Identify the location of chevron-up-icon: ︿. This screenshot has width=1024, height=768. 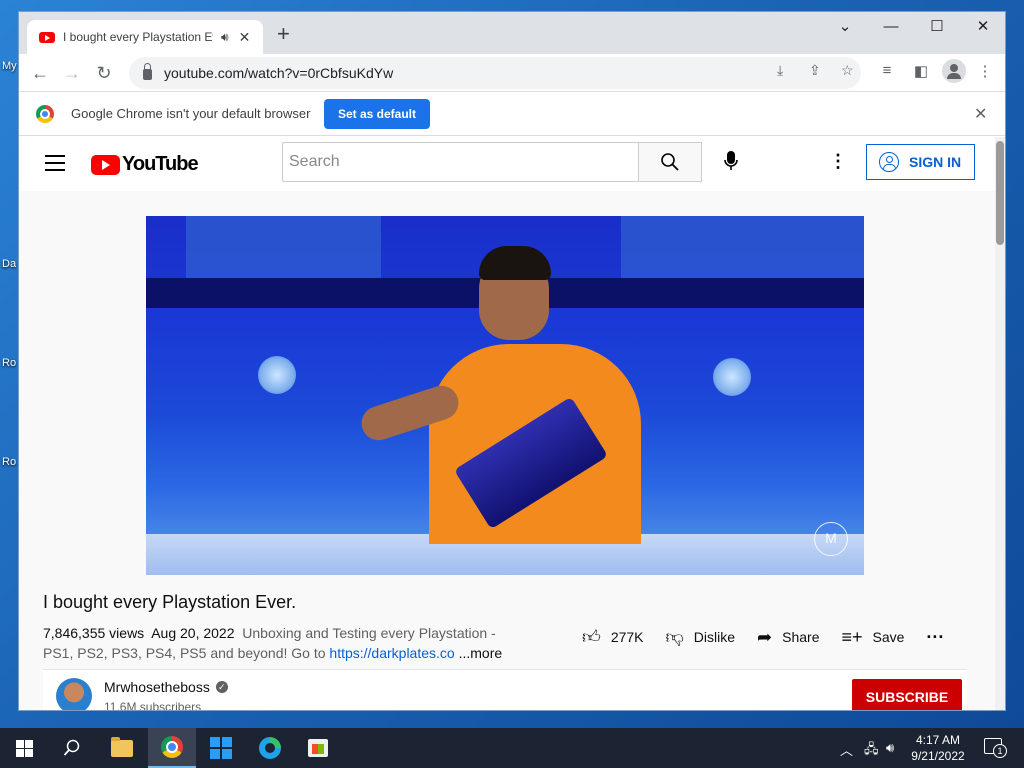
(846, 749).